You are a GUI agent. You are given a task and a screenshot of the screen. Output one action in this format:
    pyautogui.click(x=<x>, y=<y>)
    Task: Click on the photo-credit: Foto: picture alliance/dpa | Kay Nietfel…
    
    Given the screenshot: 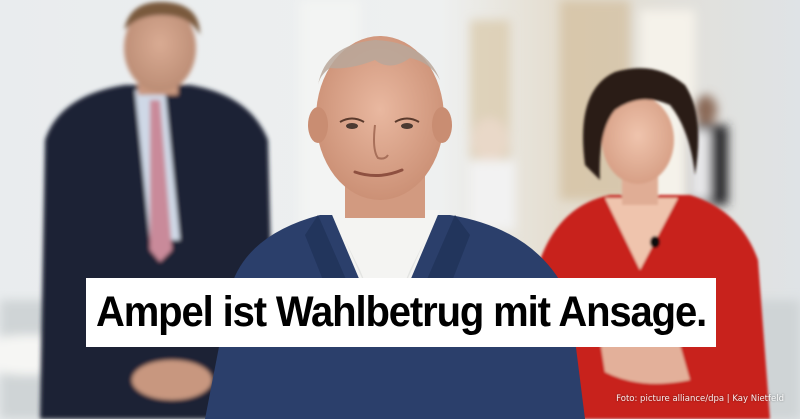 What is the action you would take?
    pyautogui.click(x=700, y=399)
    